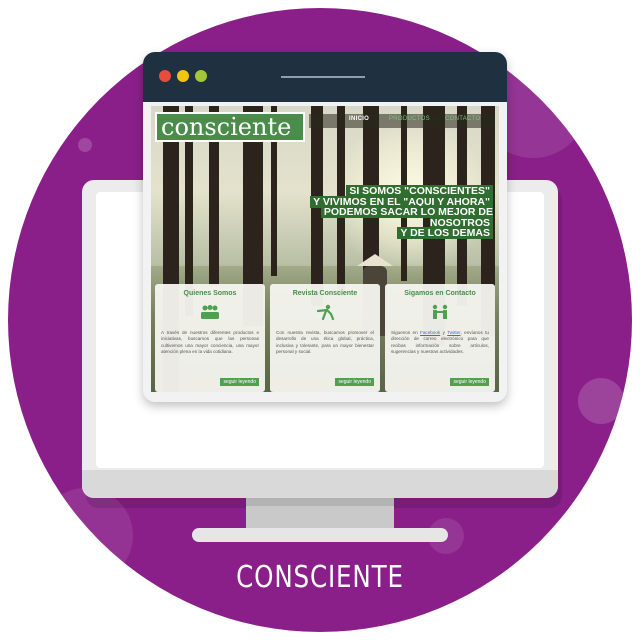  I want to click on card-title: Revista Consciente, so click(325, 293).